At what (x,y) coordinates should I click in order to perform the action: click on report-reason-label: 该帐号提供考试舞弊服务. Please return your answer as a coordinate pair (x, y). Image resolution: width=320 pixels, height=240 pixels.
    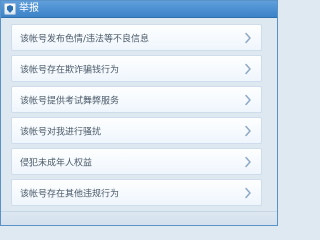
    Looking at the image, I should click on (70, 101).